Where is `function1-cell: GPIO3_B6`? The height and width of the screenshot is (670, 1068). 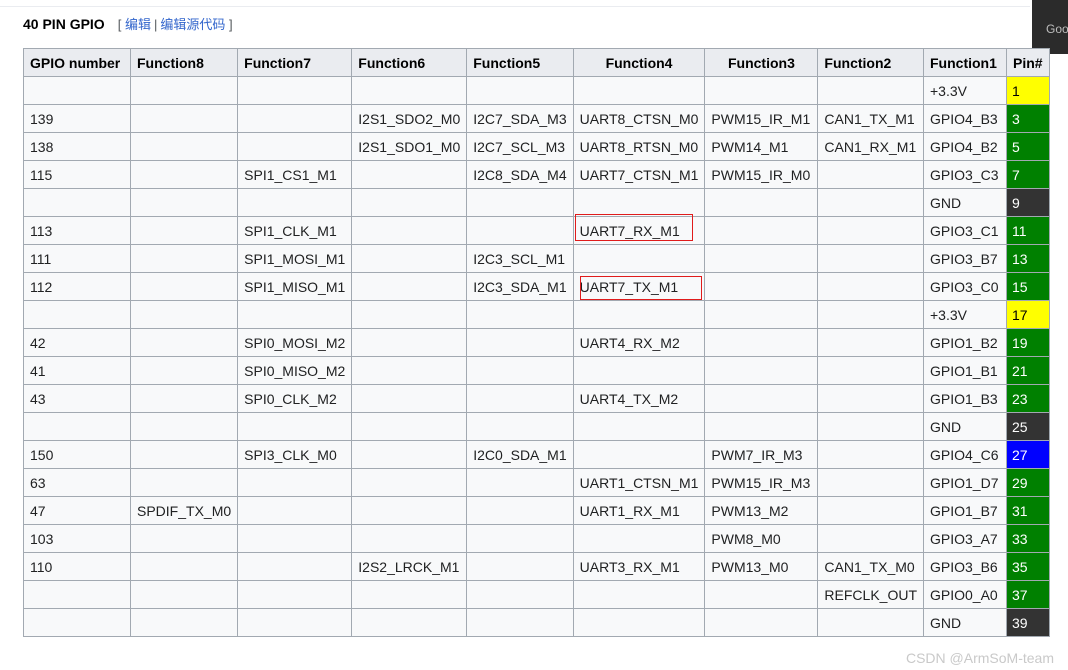
function1-cell: GPIO3_B6 is located at coordinates (965, 566).